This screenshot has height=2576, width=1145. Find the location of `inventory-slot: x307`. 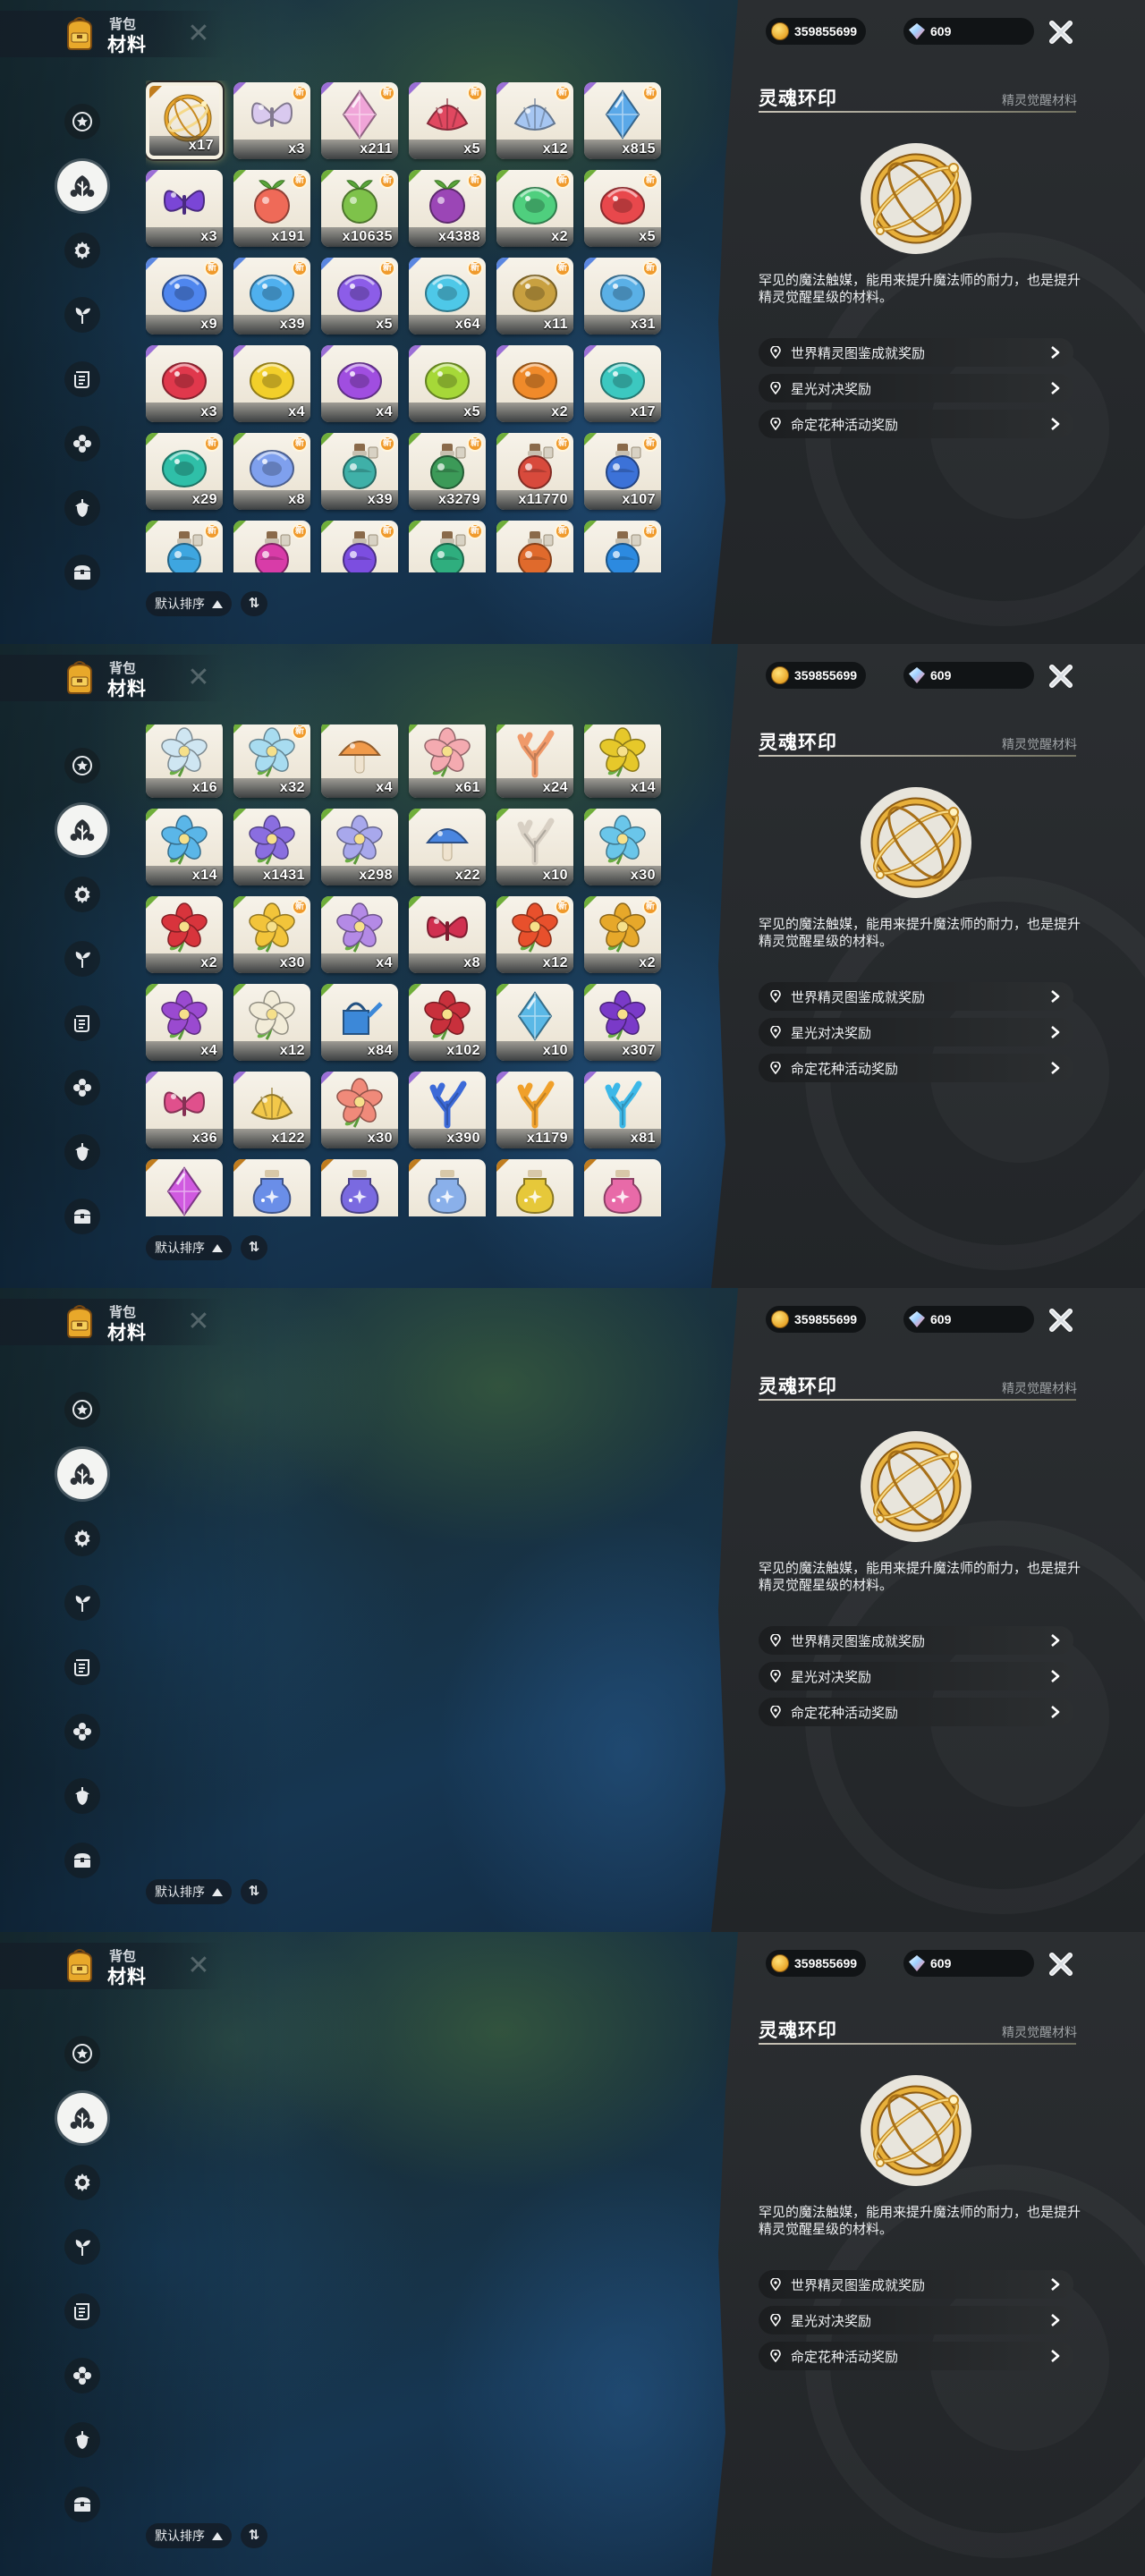

inventory-slot: x307 is located at coordinates (622, 1022).